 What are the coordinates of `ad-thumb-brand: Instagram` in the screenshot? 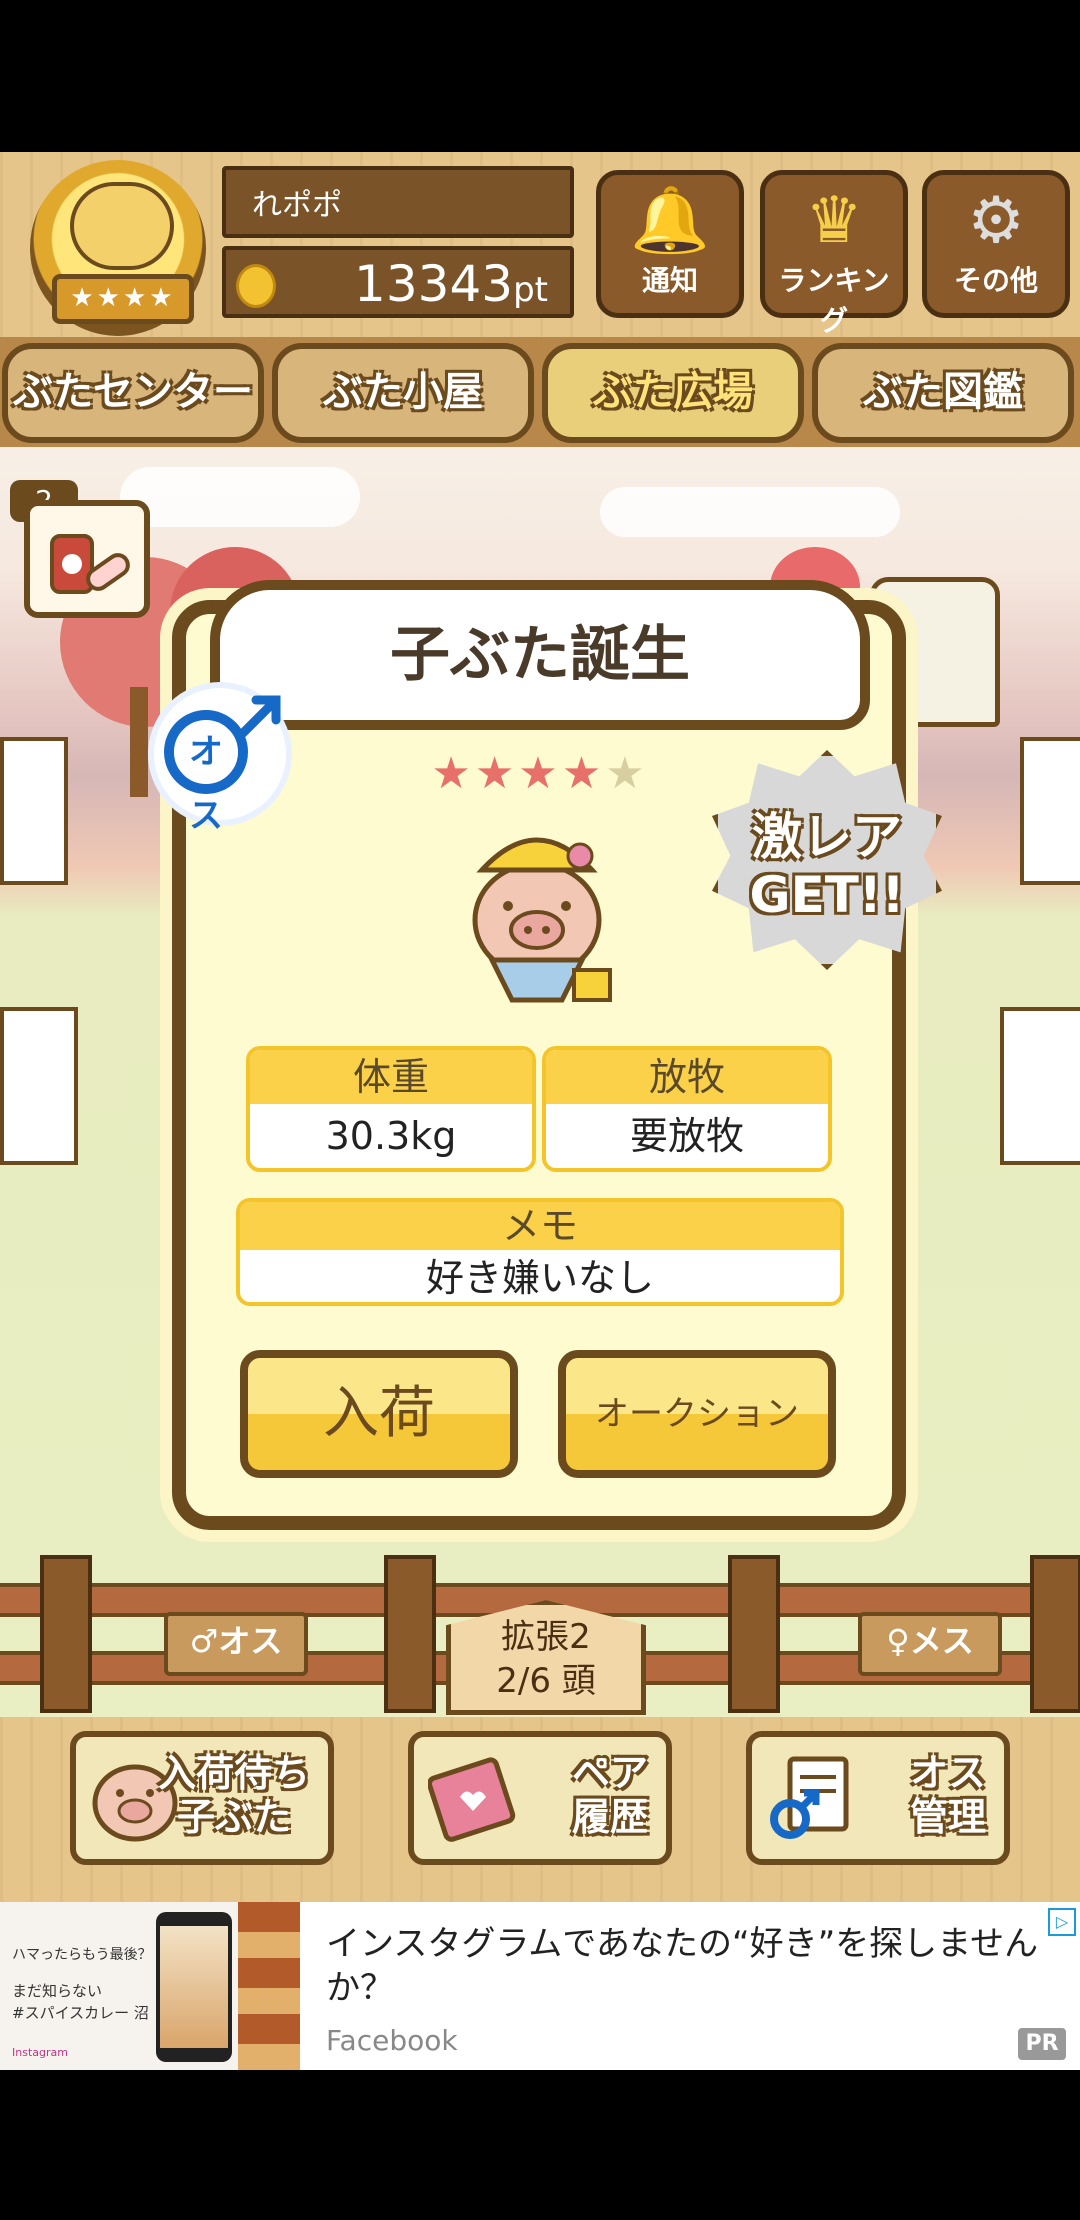 It's located at (40, 2052).